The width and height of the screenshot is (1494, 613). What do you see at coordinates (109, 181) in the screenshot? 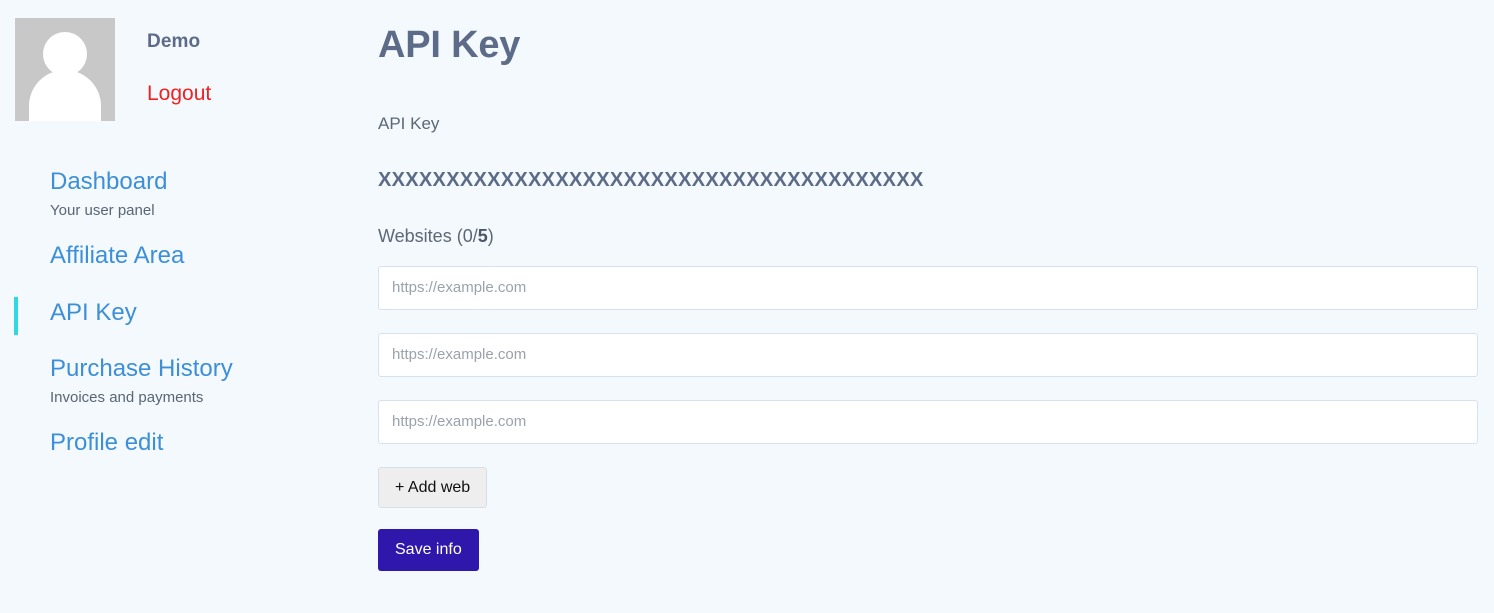
I see `sidebar-item-label: Dashboard` at bounding box center [109, 181].